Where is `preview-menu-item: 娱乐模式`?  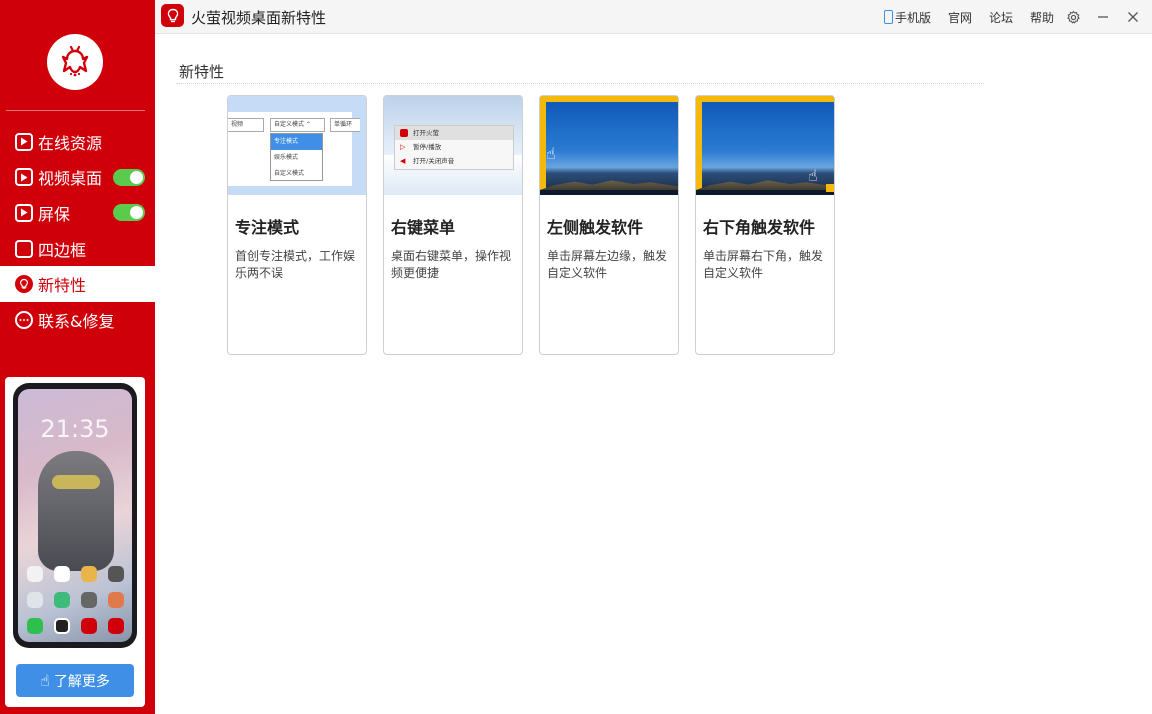 preview-menu-item: 娱乐模式 is located at coordinates (286, 157).